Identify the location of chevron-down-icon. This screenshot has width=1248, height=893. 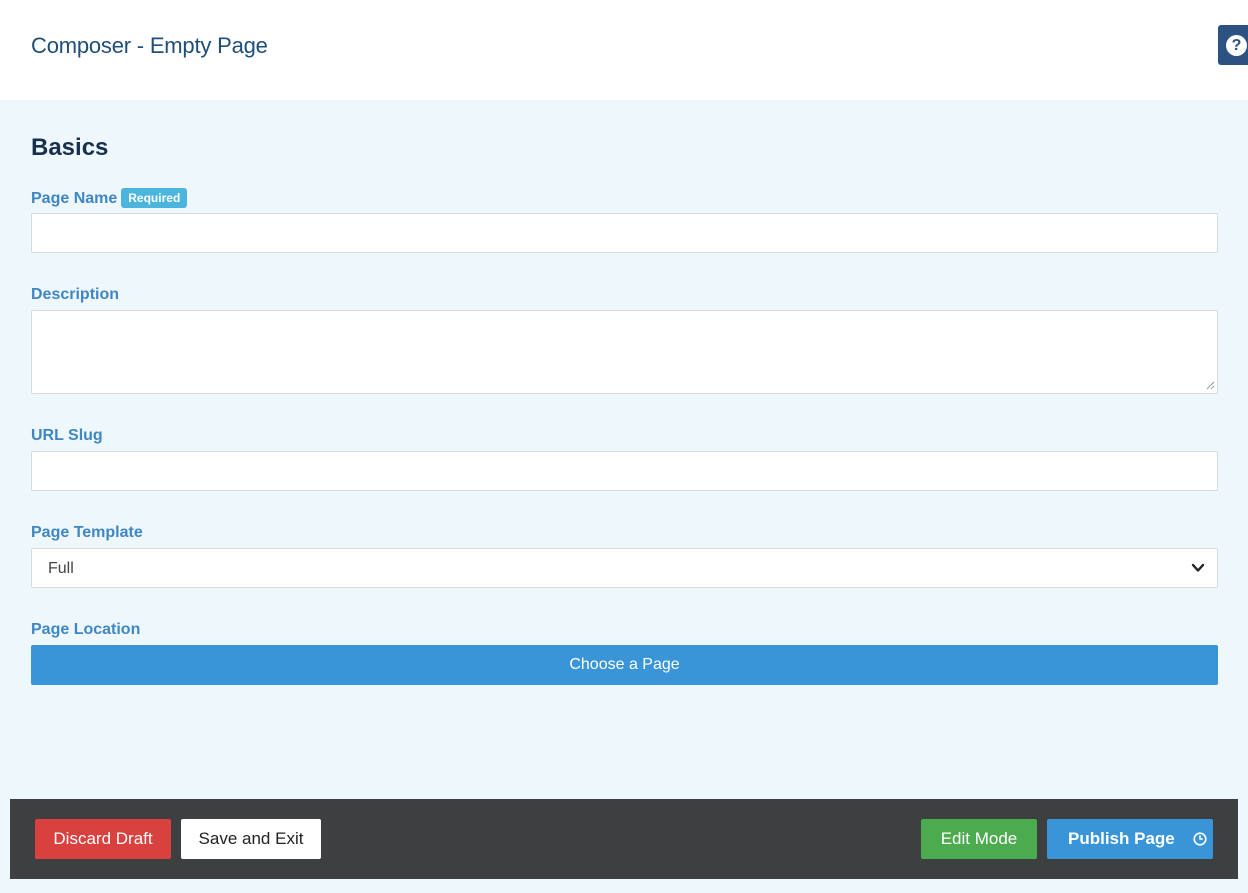
(1198, 567).